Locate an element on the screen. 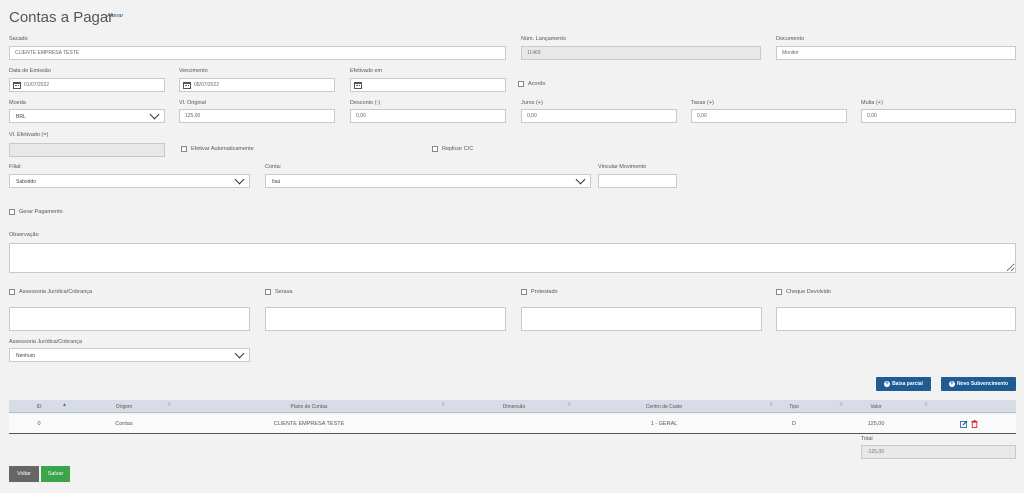 Image resolution: width=1024 pixels, height=493 pixels. vincular-label: Vincular Movimento is located at coordinates (622, 167).